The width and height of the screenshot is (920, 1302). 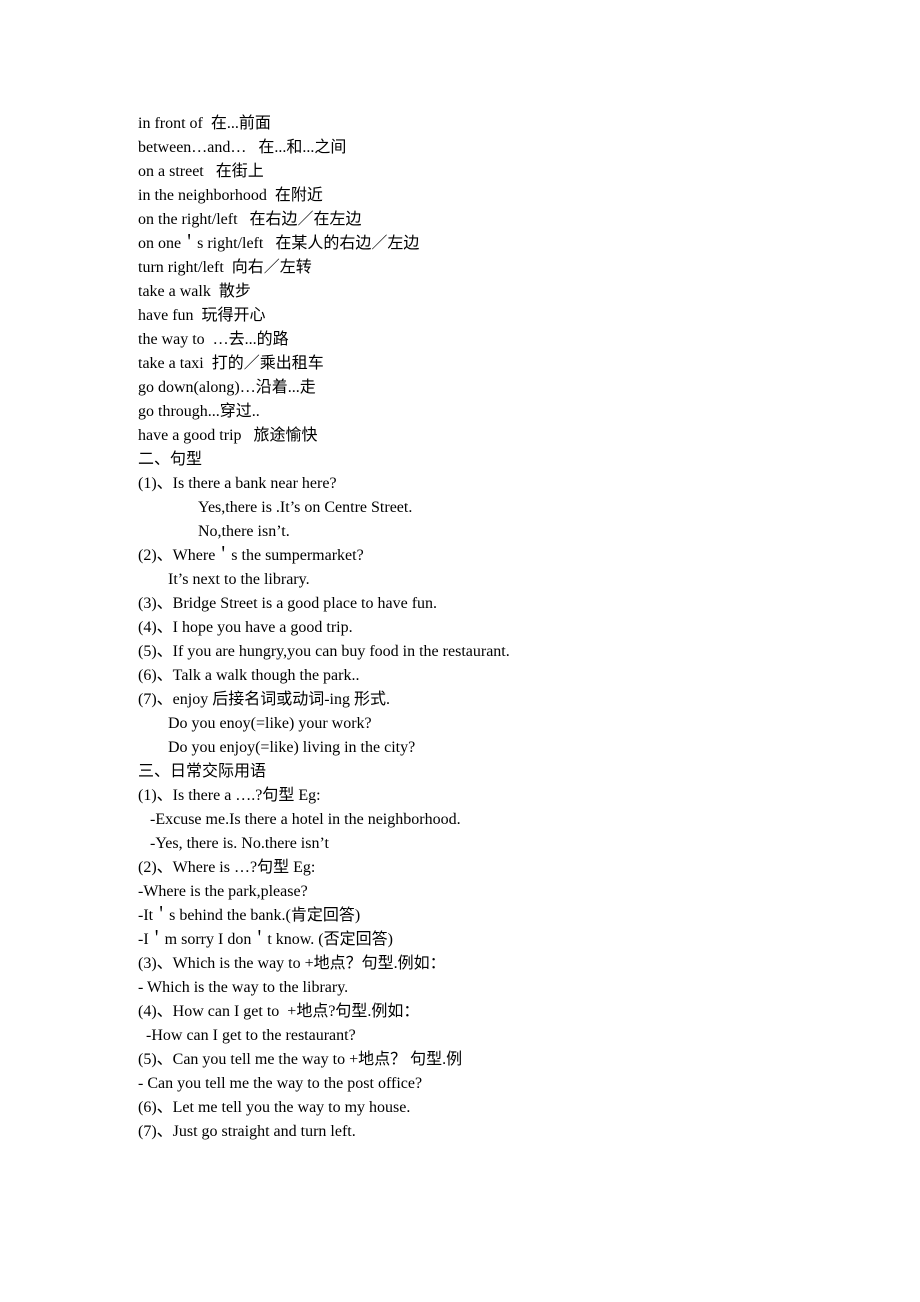 I want to click on section-heading: 三、日常交际用语, so click(x=202, y=771).